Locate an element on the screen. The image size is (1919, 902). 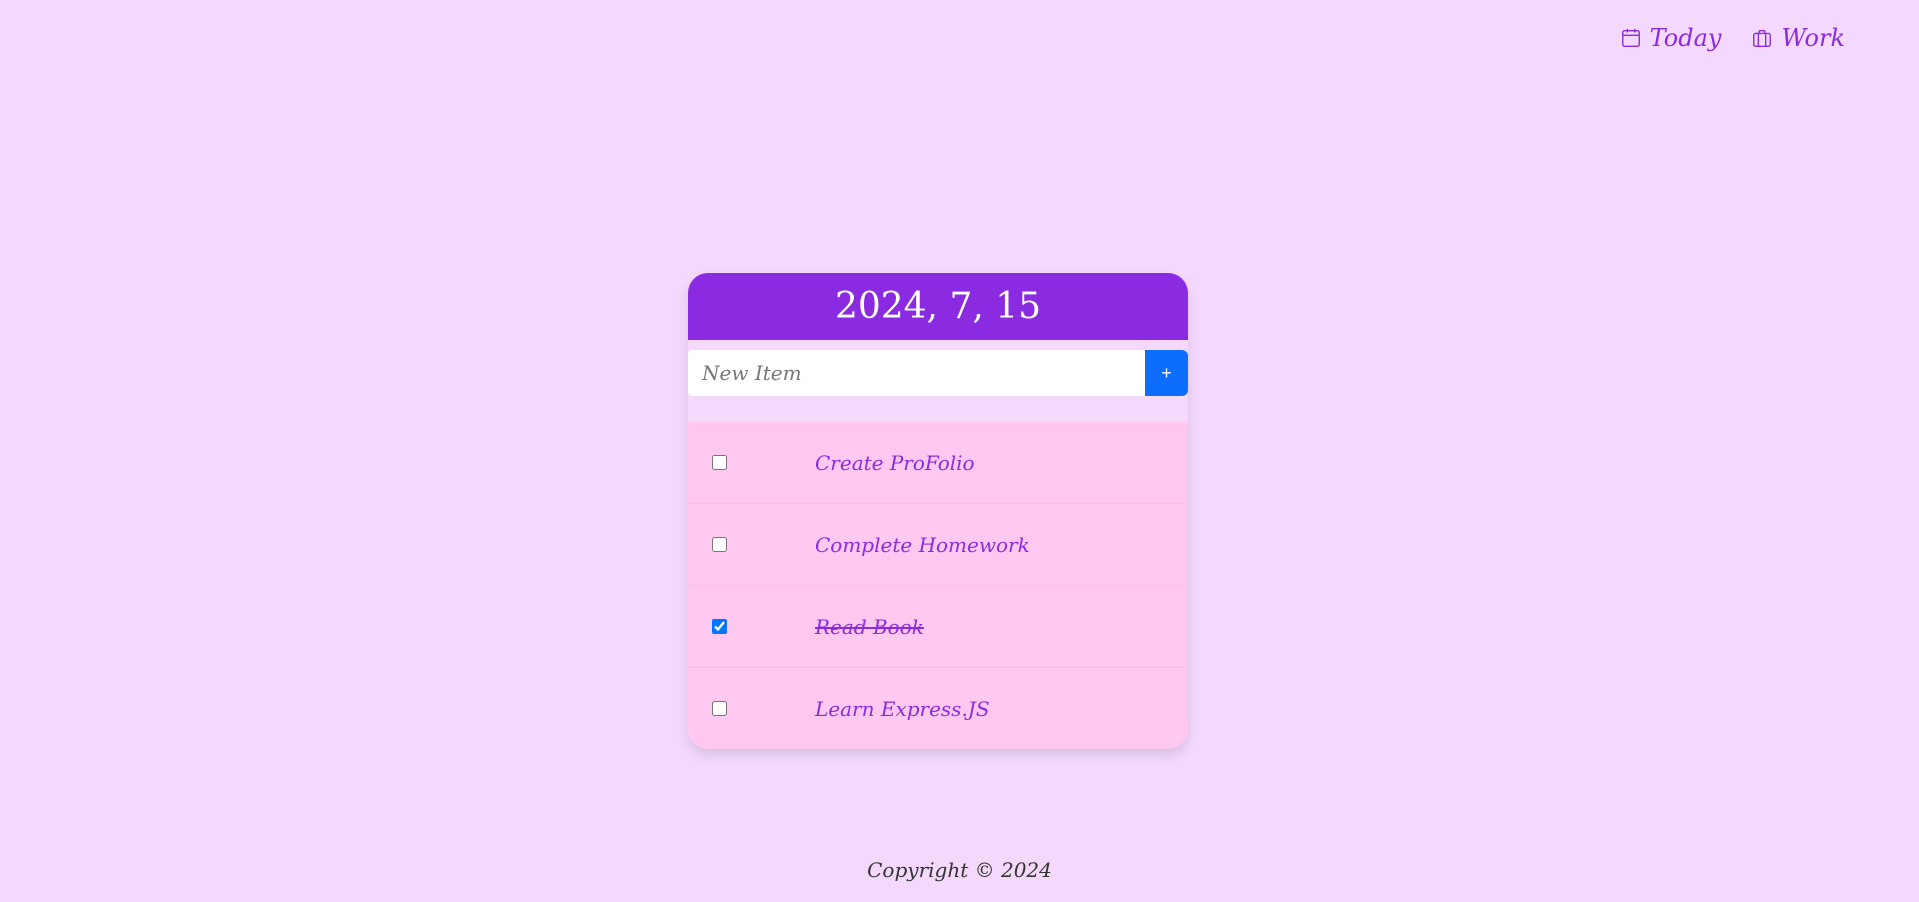
list-item: Learn Express.JS is located at coordinates (938, 708).